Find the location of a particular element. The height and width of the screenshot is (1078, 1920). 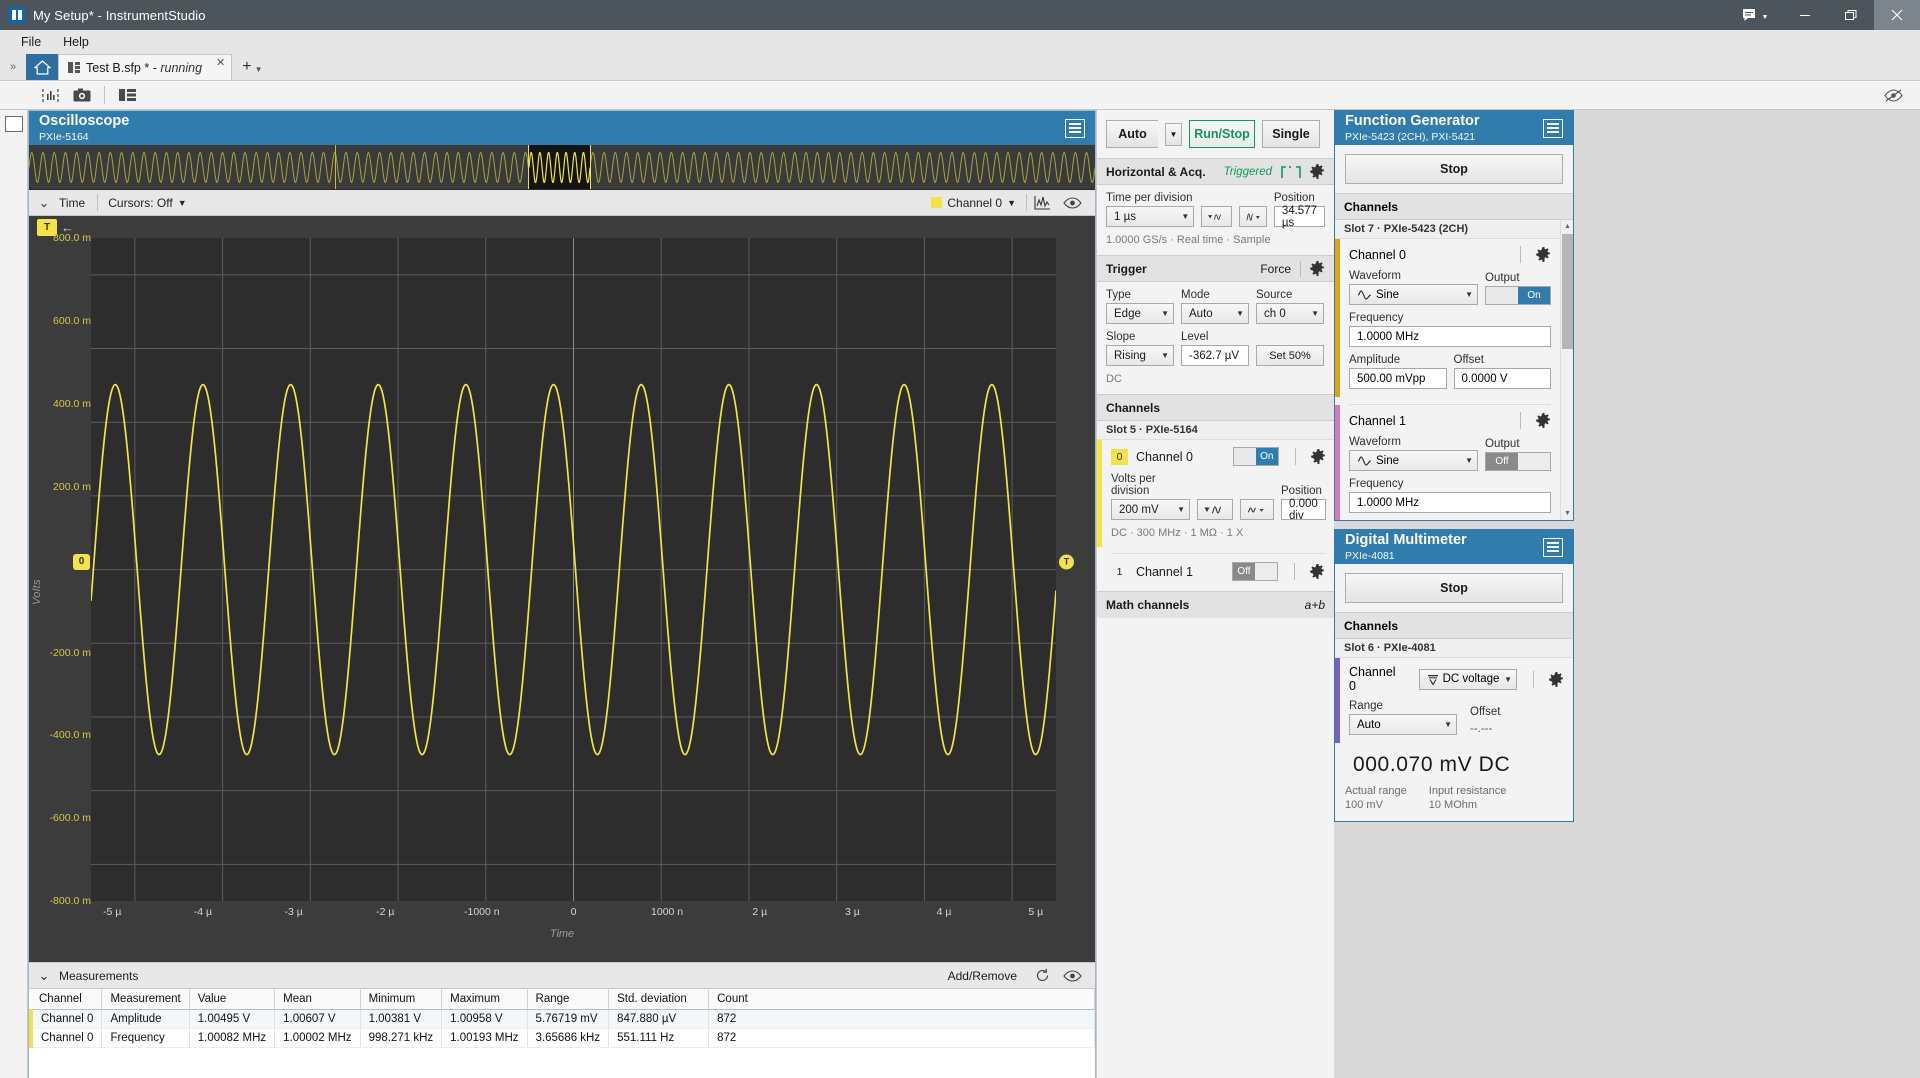

fgen-scrollbar-thumb is located at coordinates (1567, 291).